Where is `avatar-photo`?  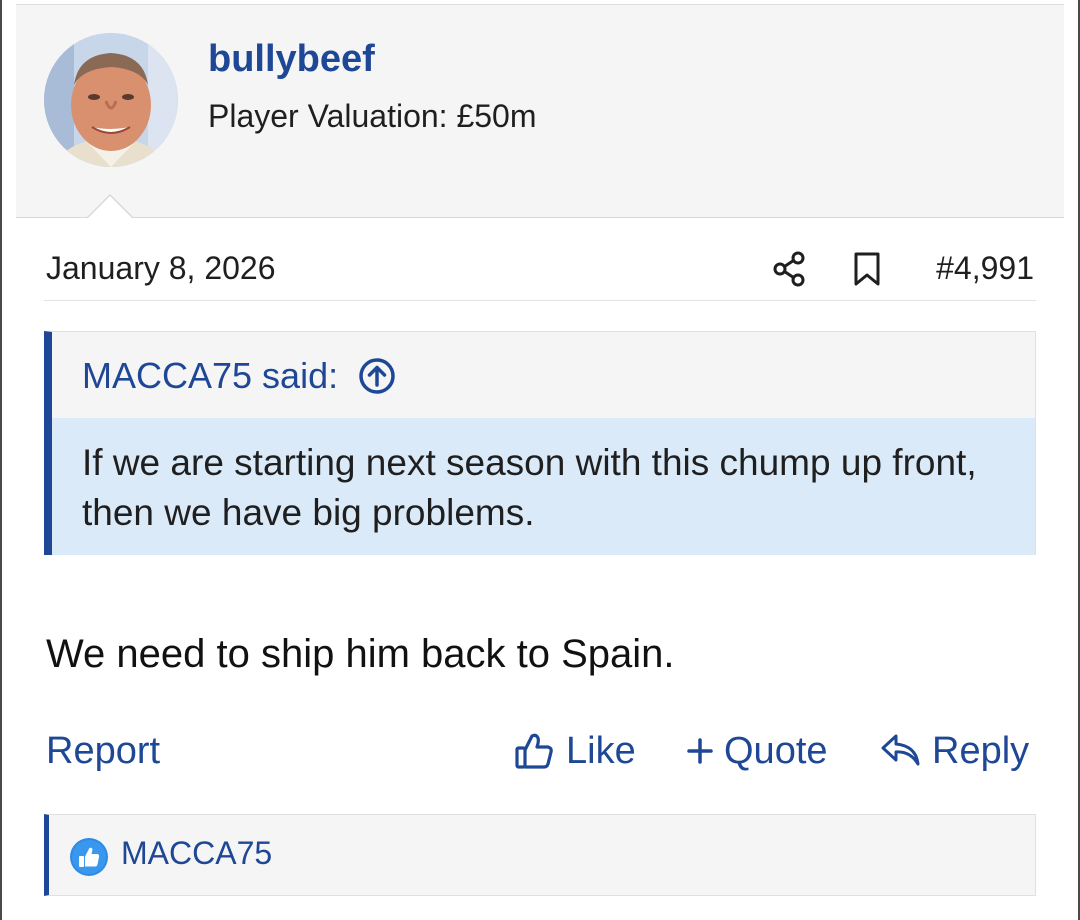
avatar-photo is located at coordinates (111, 100).